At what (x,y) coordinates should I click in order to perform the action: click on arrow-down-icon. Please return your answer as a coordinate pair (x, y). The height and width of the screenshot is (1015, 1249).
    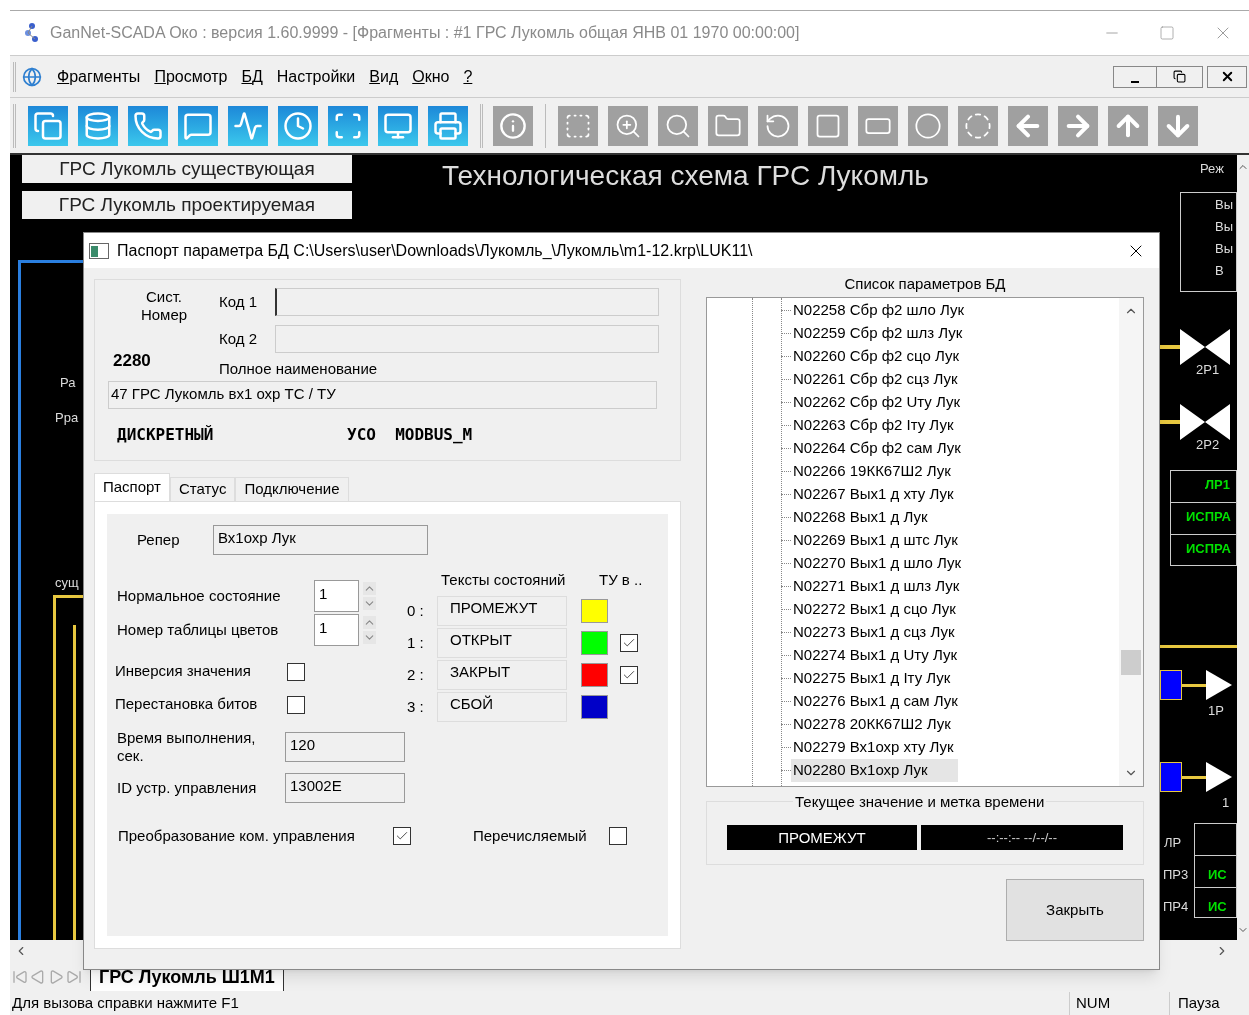
    Looking at the image, I should click on (1178, 125).